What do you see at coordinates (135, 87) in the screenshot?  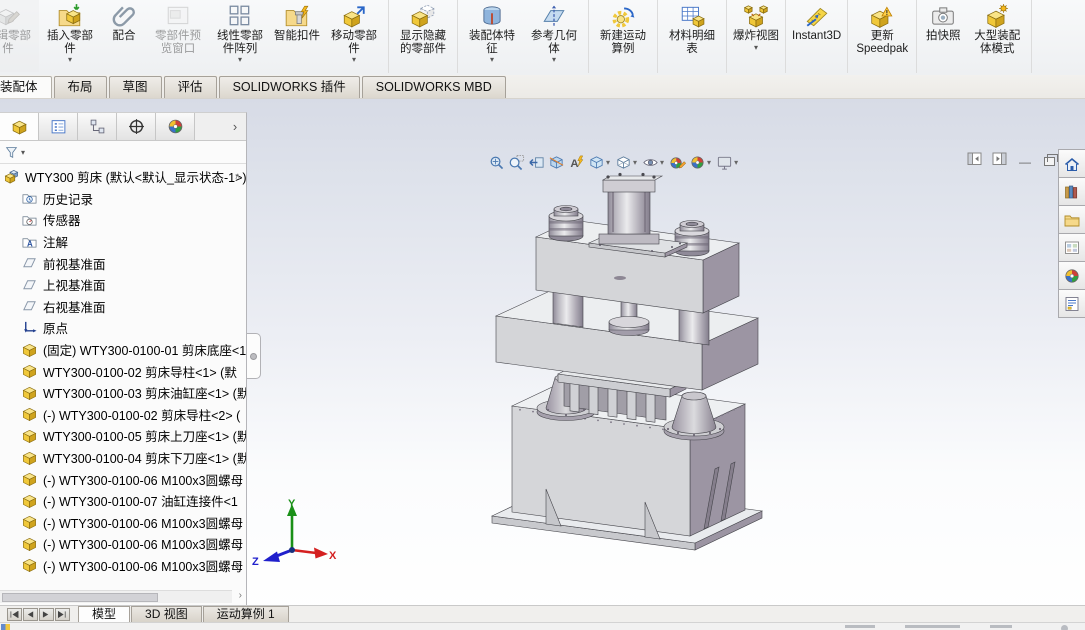 I see `command-tab-3: 草图` at bounding box center [135, 87].